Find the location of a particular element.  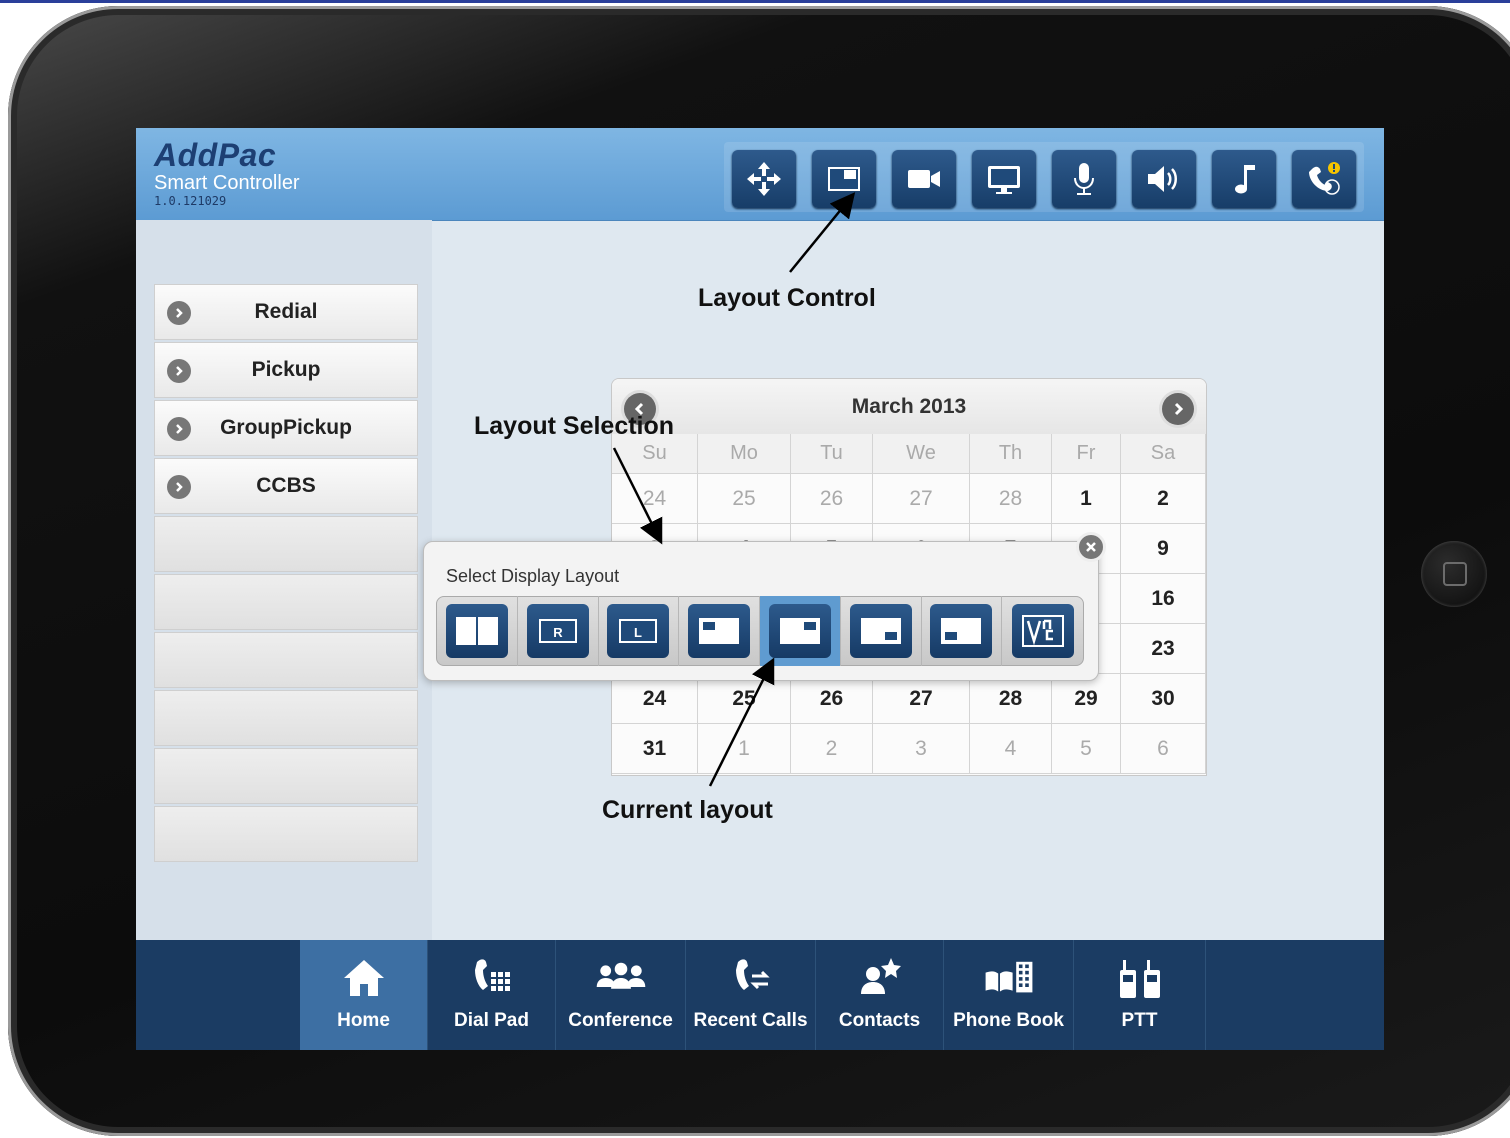

layout-control-button is located at coordinates (844, 179).